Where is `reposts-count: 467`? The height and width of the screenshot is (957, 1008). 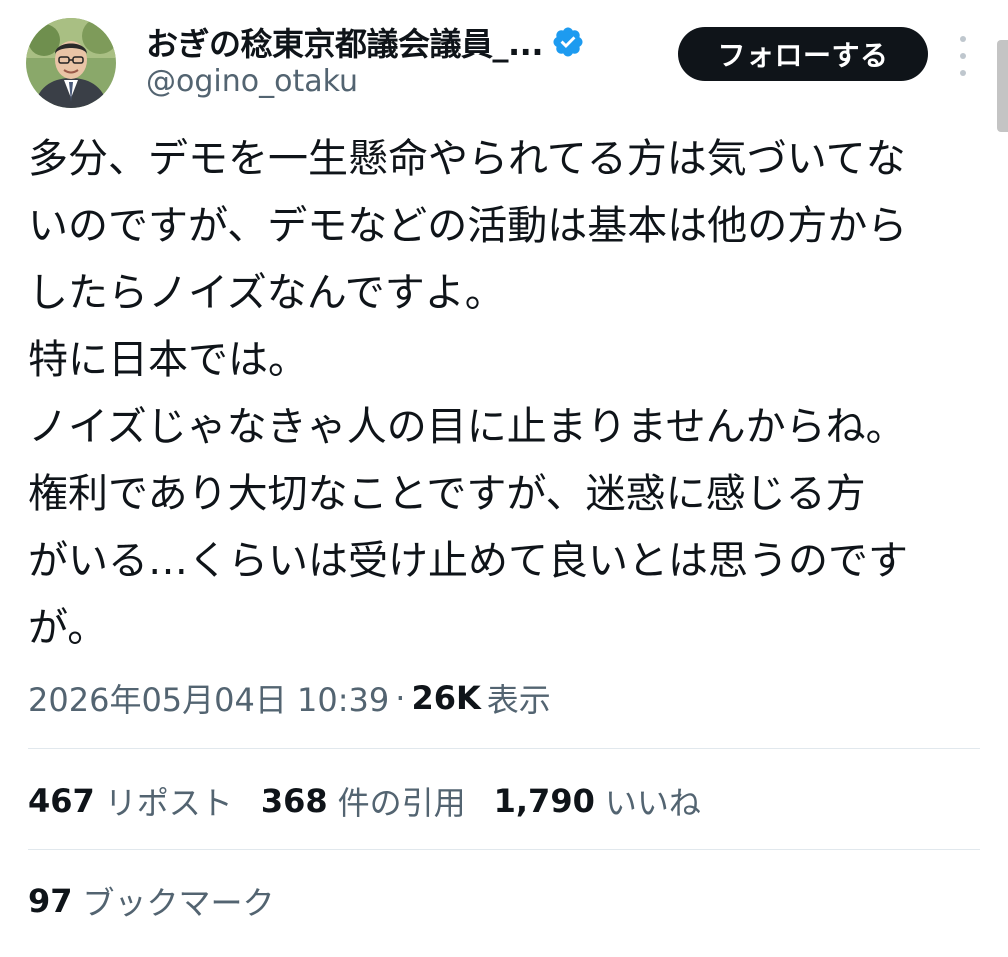
reposts-count: 467 is located at coordinates (61, 801).